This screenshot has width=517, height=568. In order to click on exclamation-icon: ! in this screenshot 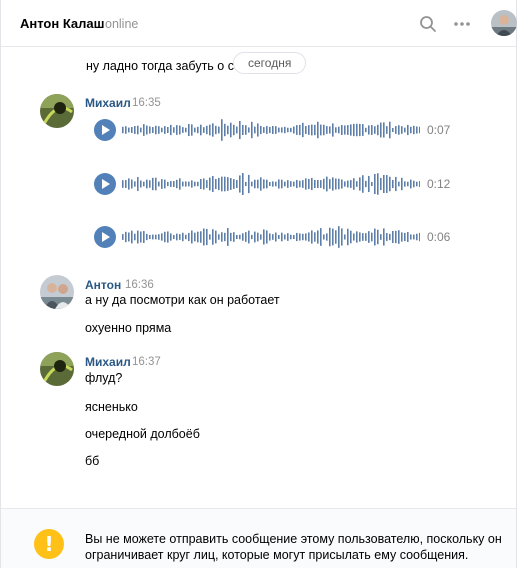, I will do `click(49, 544)`.